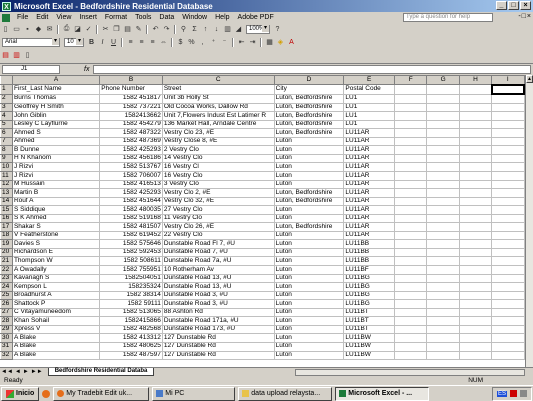 The image size is (533, 401). Describe the element at coordinates (448, 17) in the screenshot. I see `help-search-input: Type a question for help` at that location.